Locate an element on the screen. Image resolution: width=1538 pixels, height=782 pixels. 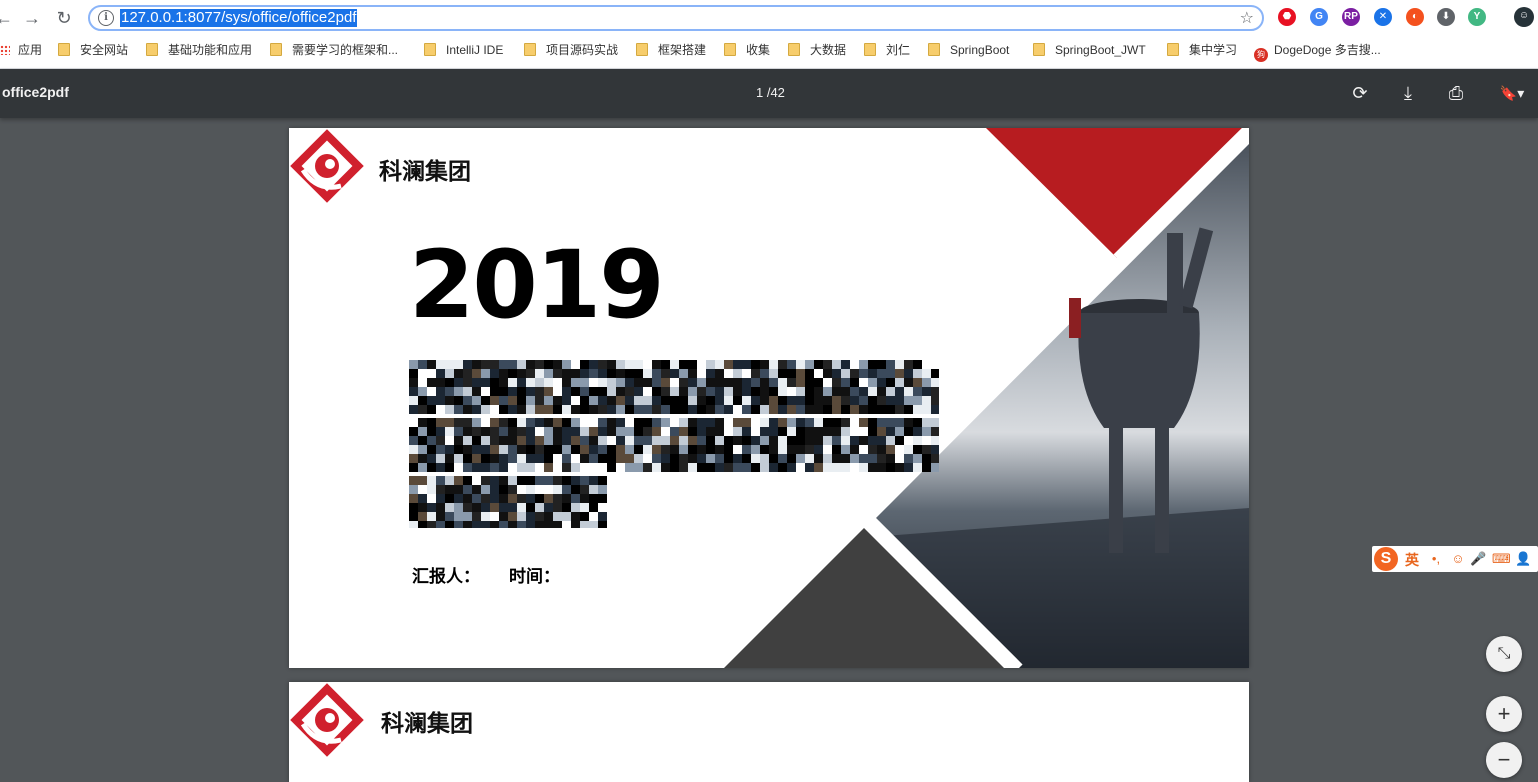
bookmark-item: 基础功能和应用 is located at coordinates (199, 50).